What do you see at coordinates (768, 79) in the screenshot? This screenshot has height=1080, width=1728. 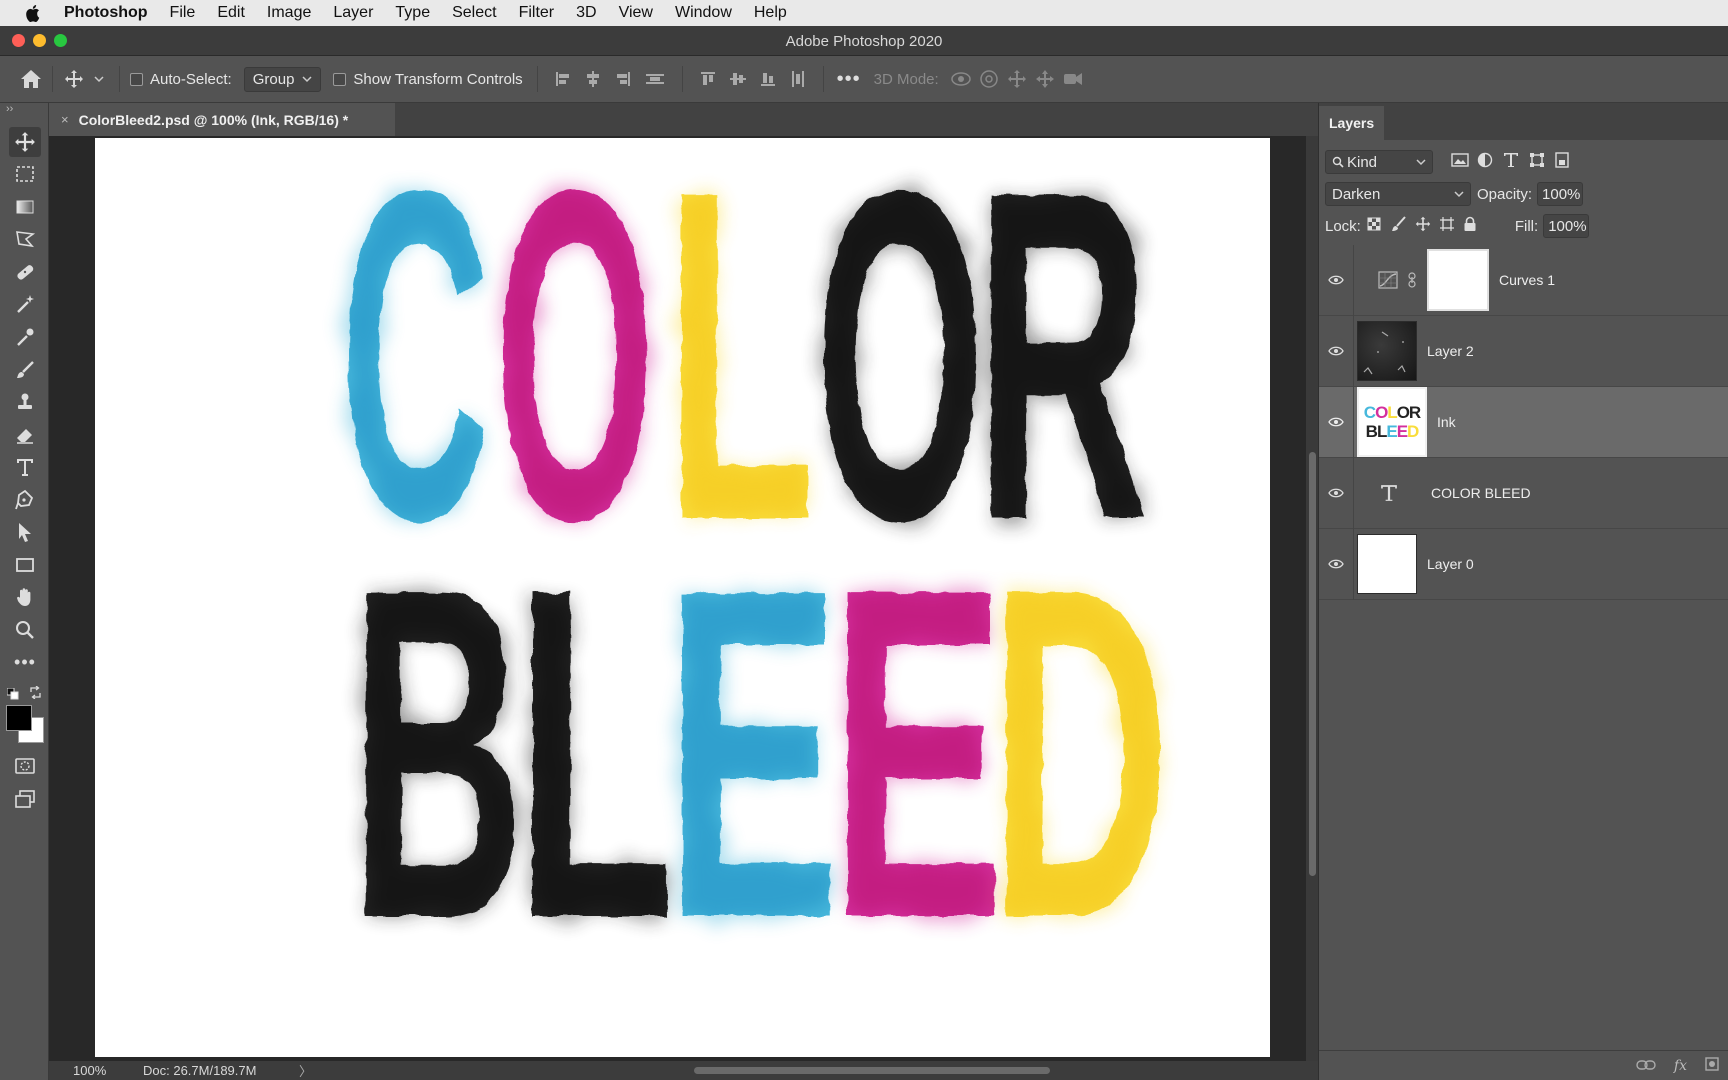 I see `align-bottom-edges-icon` at bounding box center [768, 79].